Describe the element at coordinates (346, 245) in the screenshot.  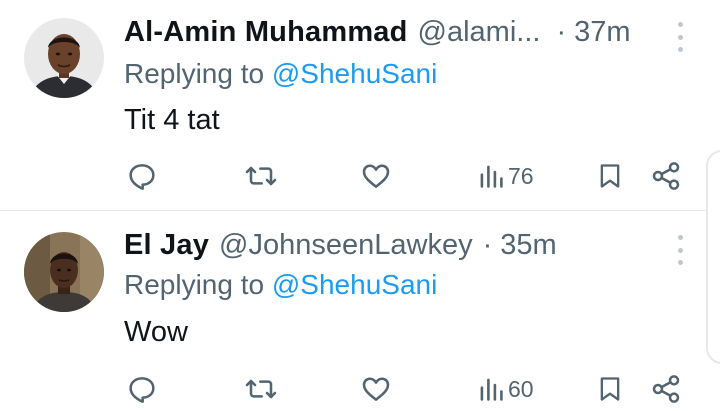
I see `user-handle: @JohnseenLawkey` at that location.